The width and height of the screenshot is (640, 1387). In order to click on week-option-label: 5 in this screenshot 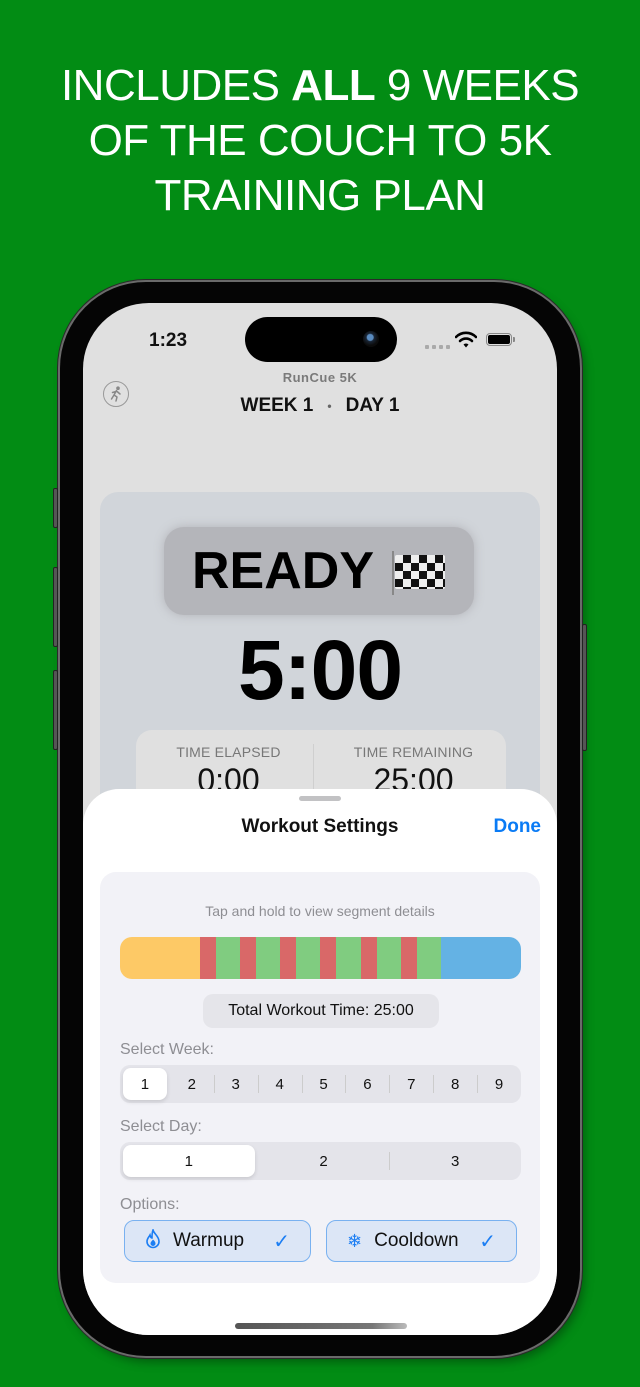, I will do `click(323, 1084)`.